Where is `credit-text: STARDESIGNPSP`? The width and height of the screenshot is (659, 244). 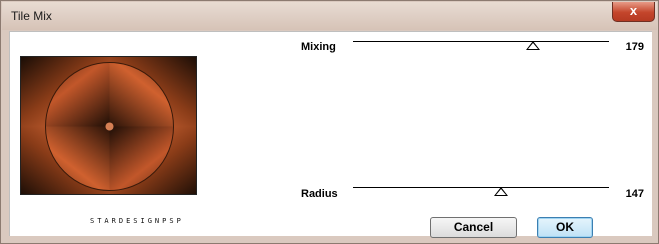
credit-text: STARDESIGNPSP is located at coordinates (137, 221).